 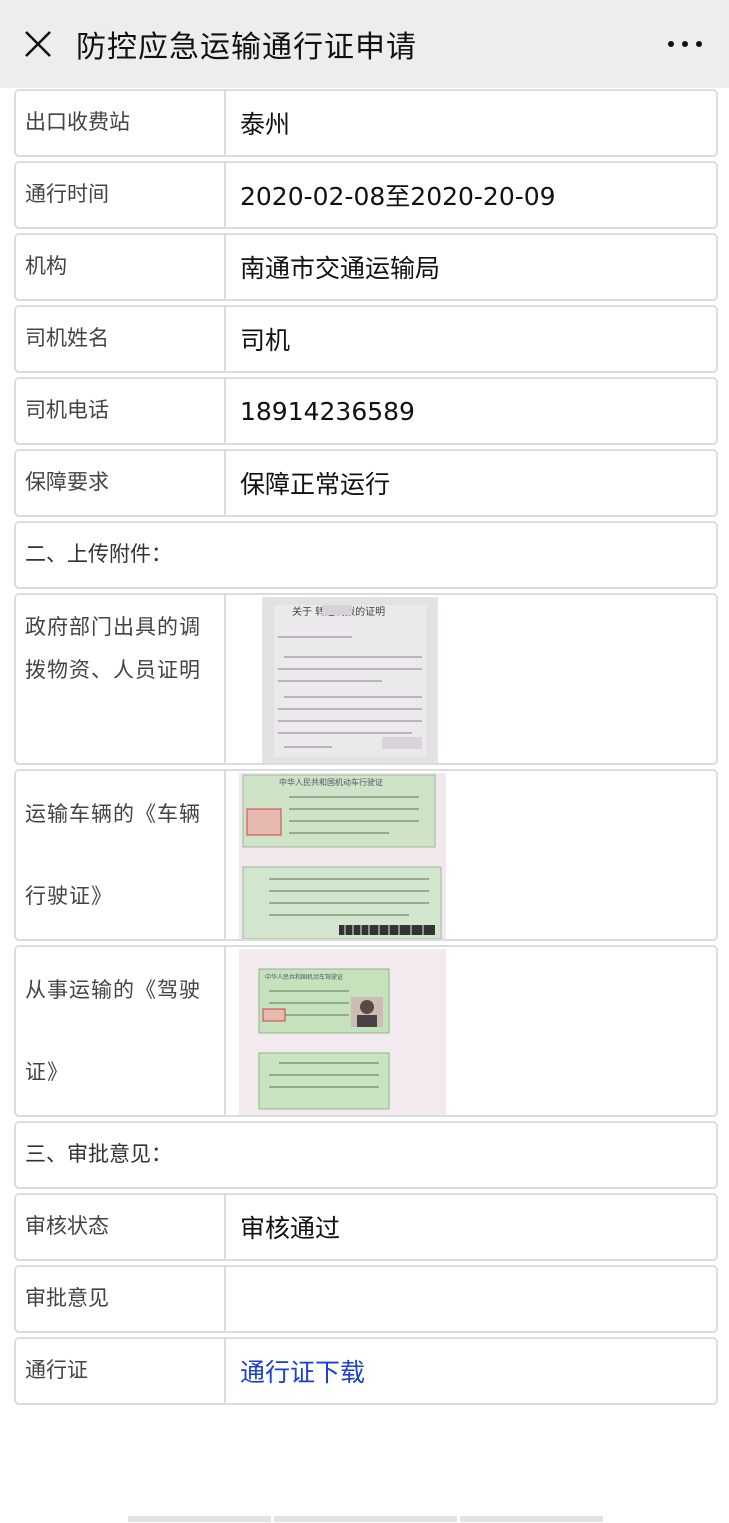 I want to click on field-row-pass: 通行证 通行证下载, so click(x=366, y=1371).